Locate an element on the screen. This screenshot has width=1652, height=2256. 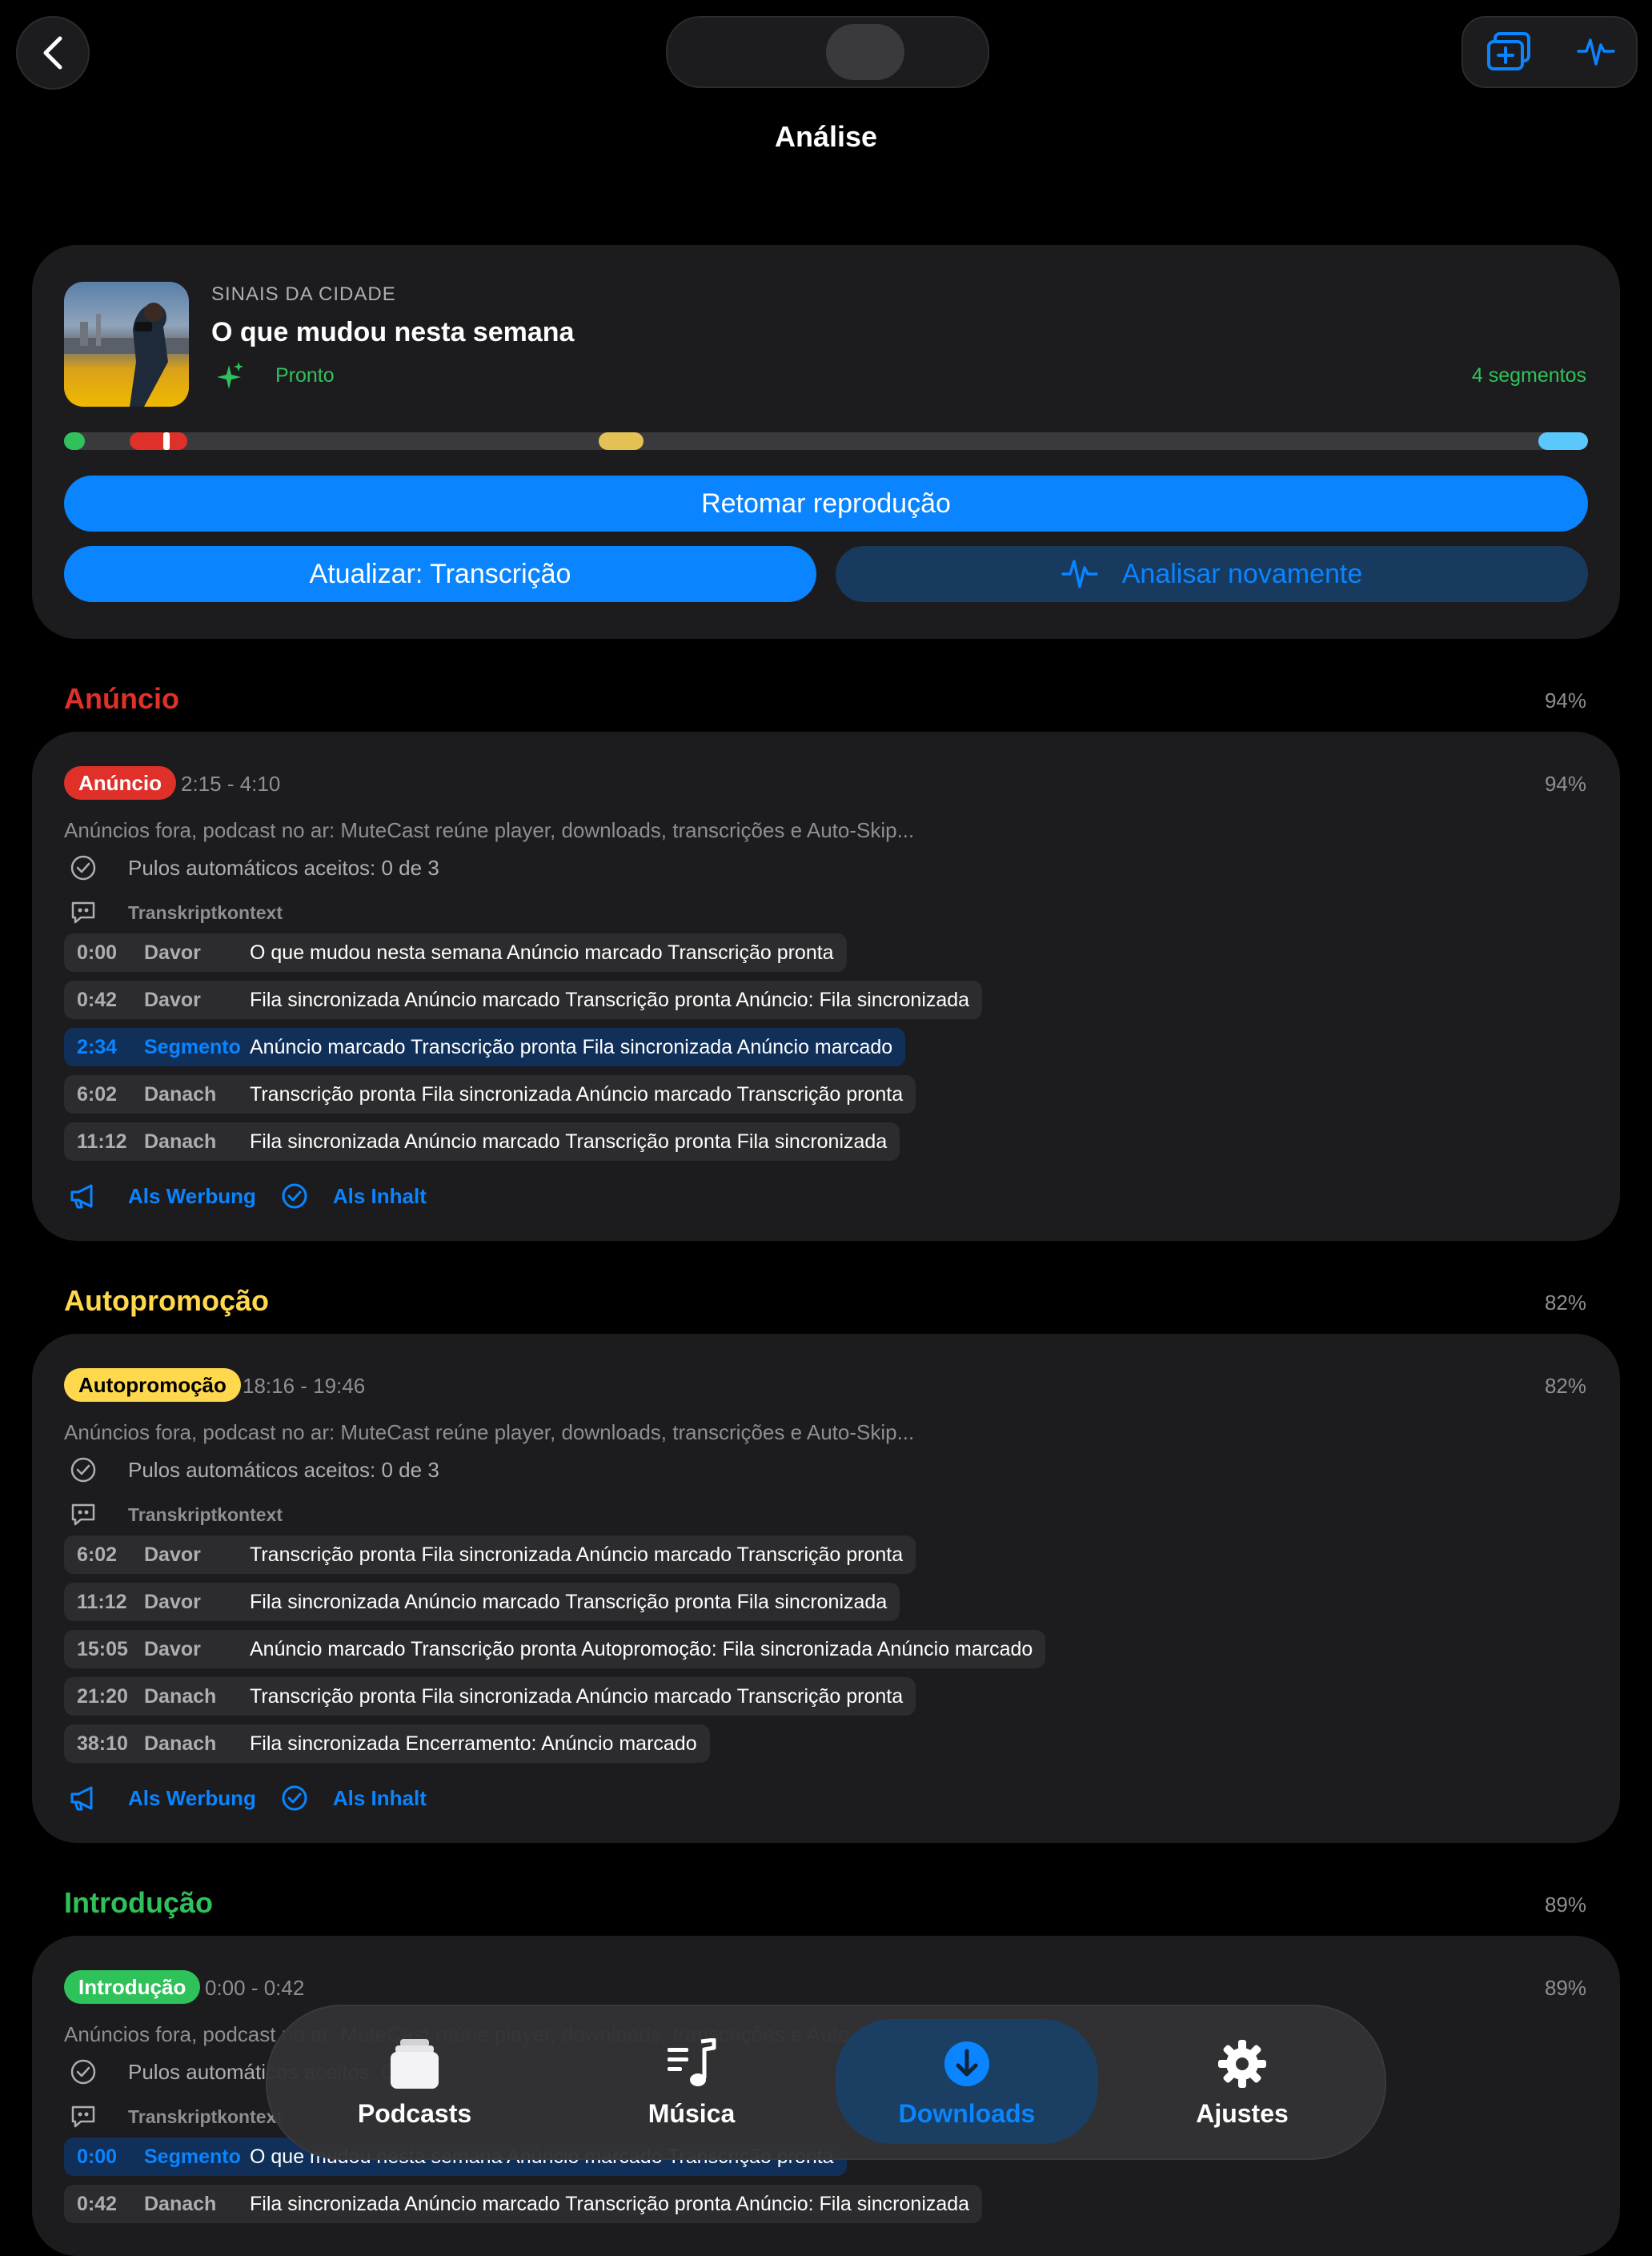
gear-icon is located at coordinates (1242, 2064).